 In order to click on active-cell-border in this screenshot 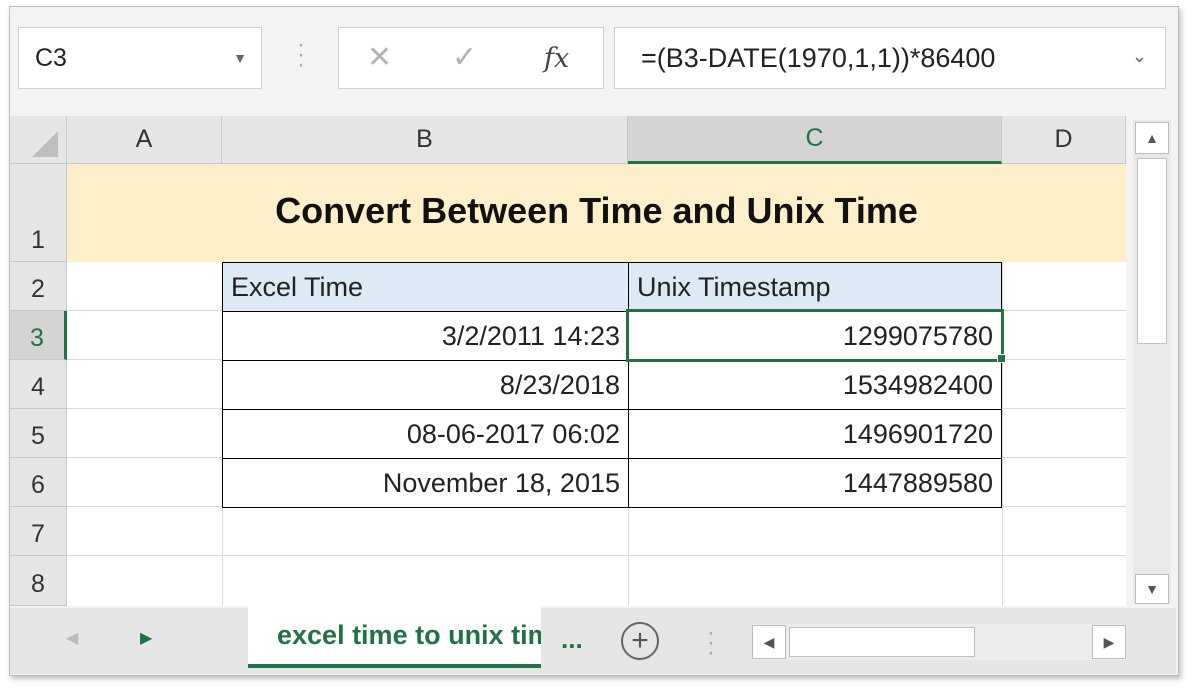, I will do `click(815, 335)`.